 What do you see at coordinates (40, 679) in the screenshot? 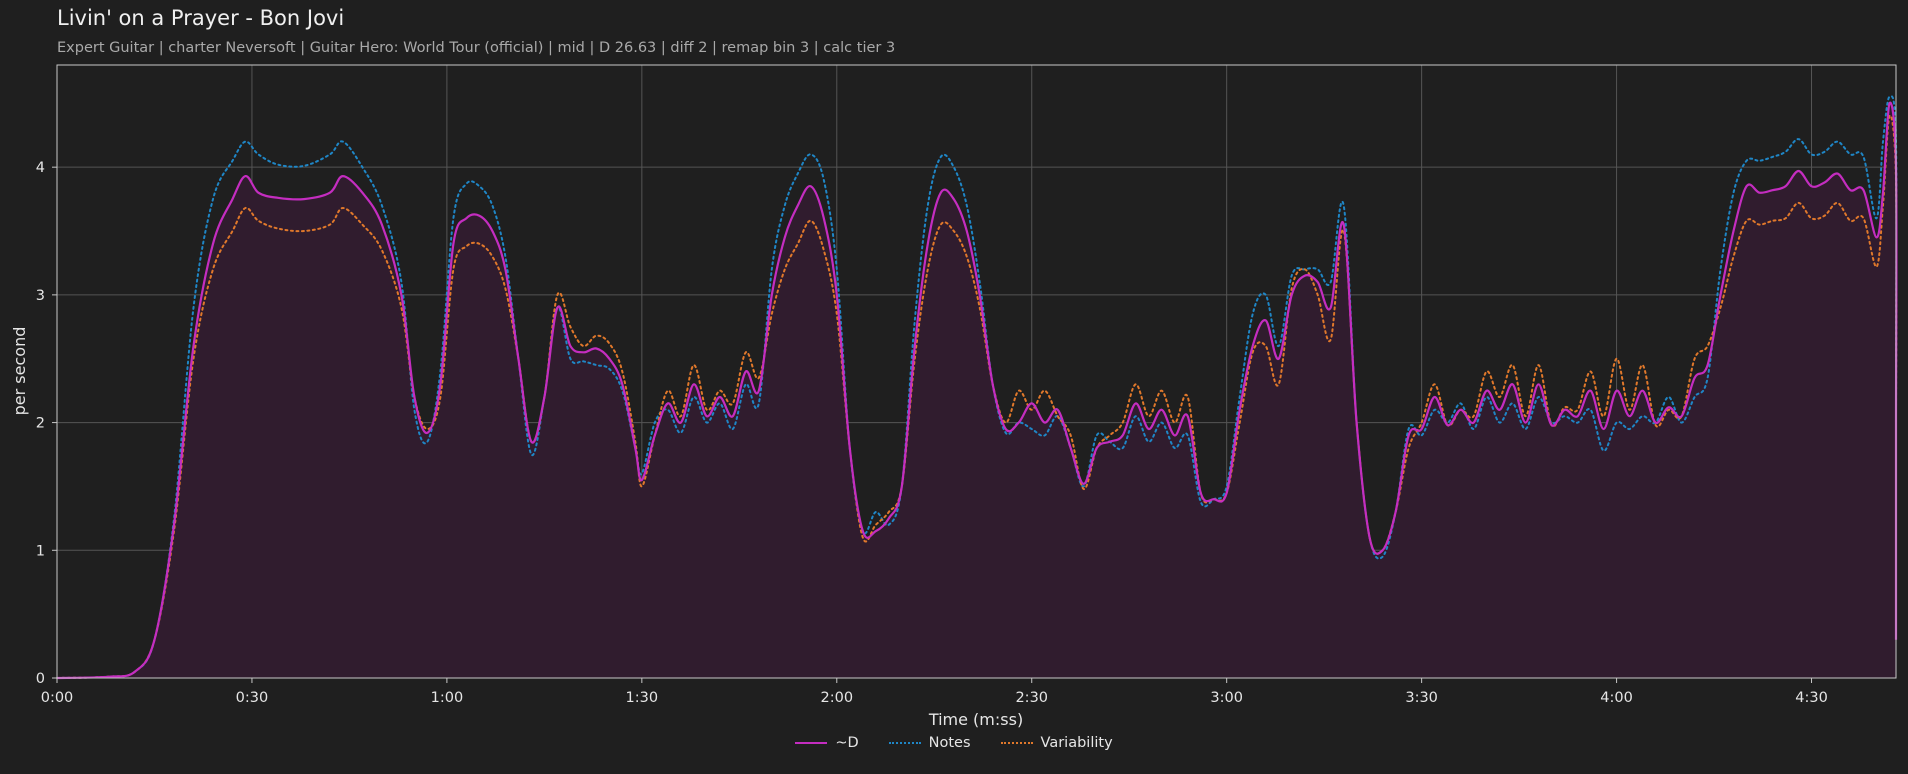
I see `y-tick-label: 0` at bounding box center [40, 679].